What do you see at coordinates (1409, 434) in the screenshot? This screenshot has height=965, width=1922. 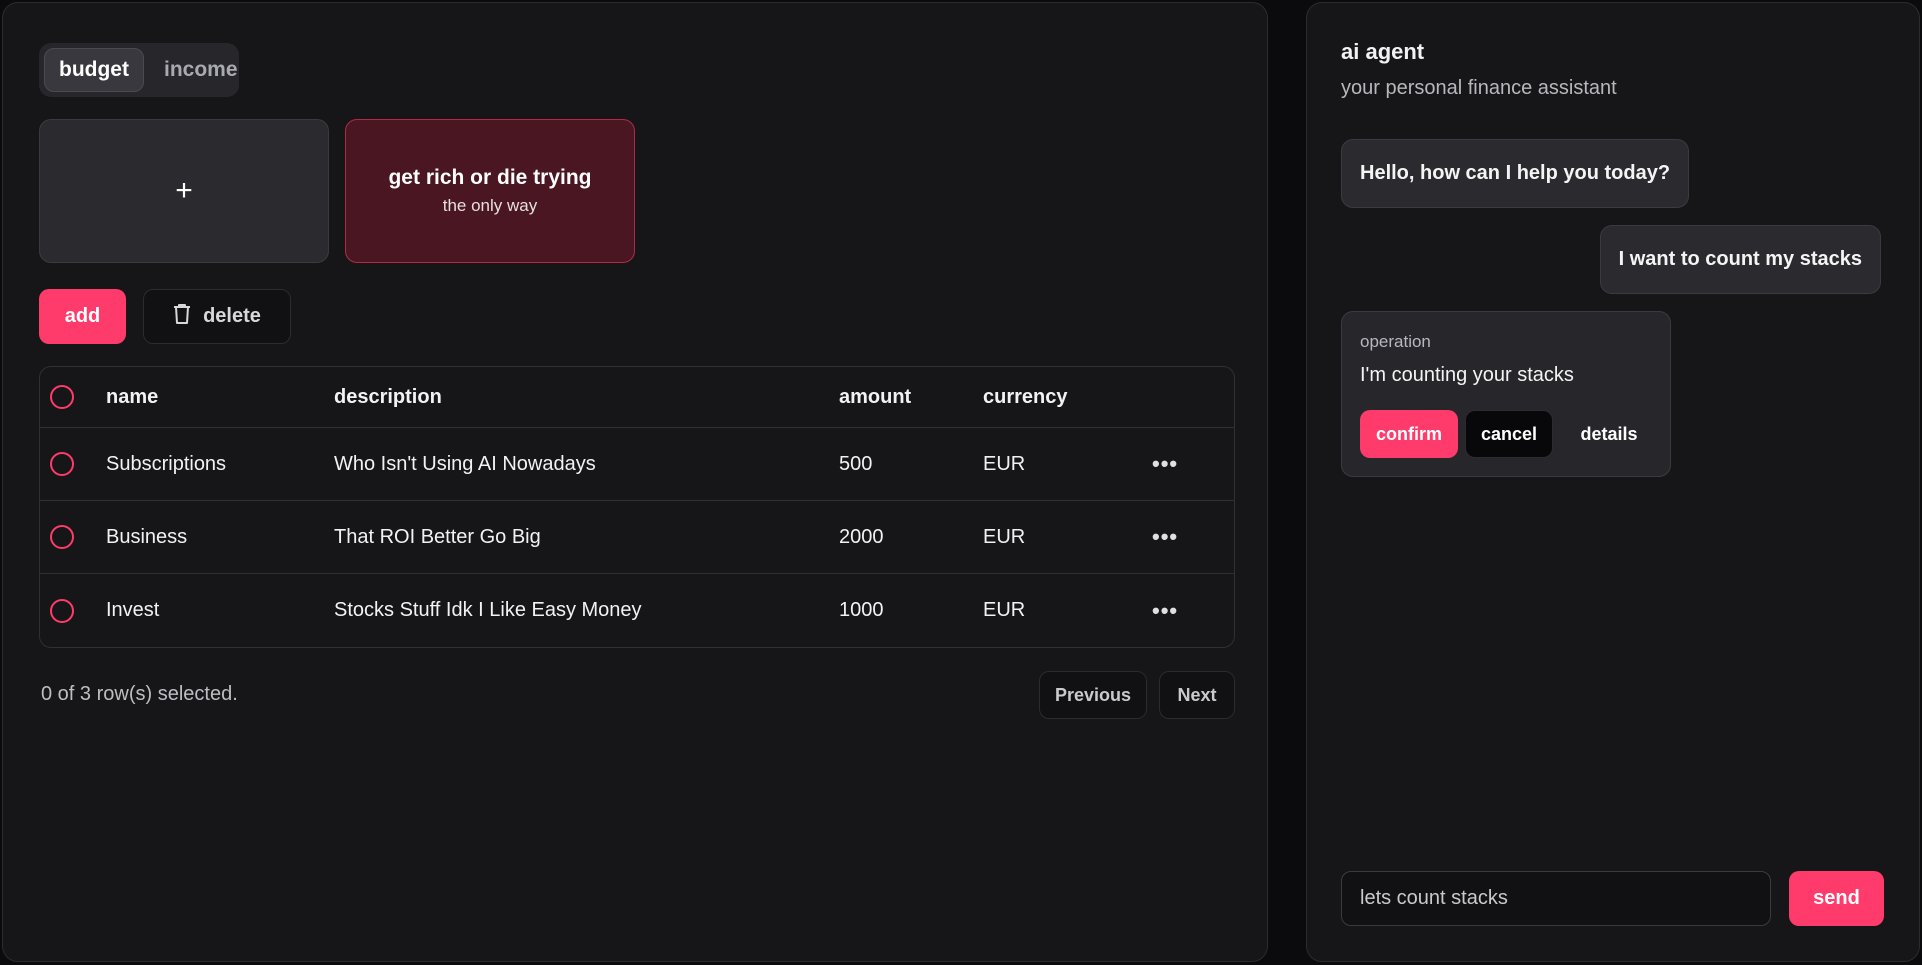 I see `confirm-button: confirm` at bounding box center [1409, 434].